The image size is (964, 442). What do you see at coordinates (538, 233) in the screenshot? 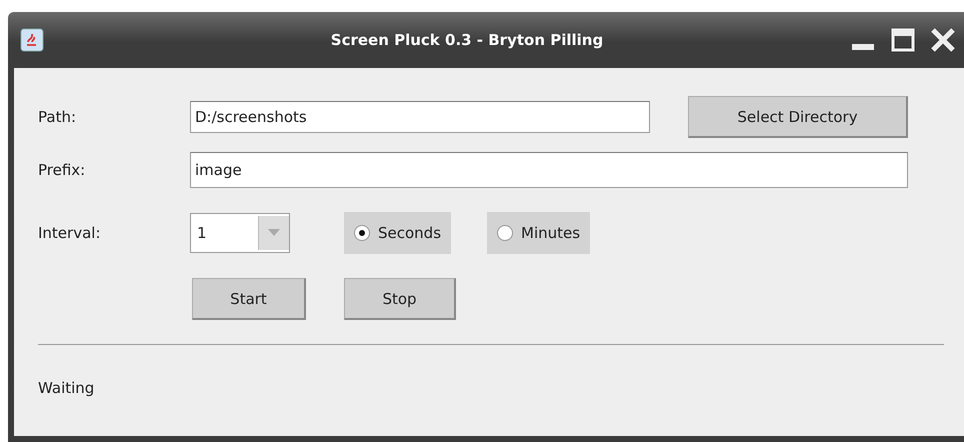
I see `radio-button: Minutes` at bounding box center [538, 233].